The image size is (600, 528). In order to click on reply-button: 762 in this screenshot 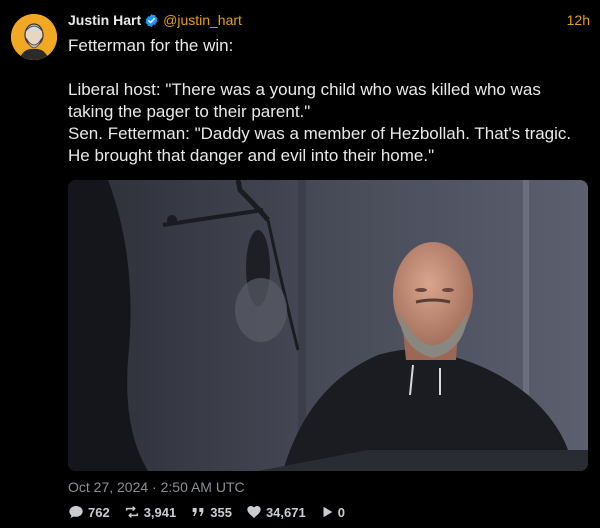, I will do `click(89, 512)`.